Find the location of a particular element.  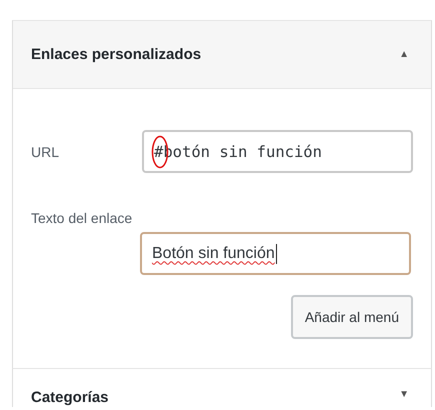

toggle-icon: ▲ is located at coordinates (404, 54).